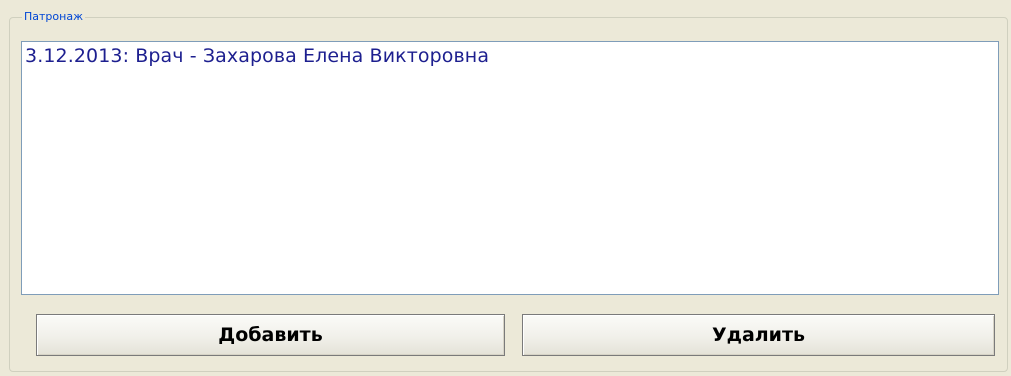 The width and height of the screenshot is (1011, 376). What do you see at coordinates (270, 335) in the screenshot?
I see `add-button: Добавить` at bounding box center [270, 335].